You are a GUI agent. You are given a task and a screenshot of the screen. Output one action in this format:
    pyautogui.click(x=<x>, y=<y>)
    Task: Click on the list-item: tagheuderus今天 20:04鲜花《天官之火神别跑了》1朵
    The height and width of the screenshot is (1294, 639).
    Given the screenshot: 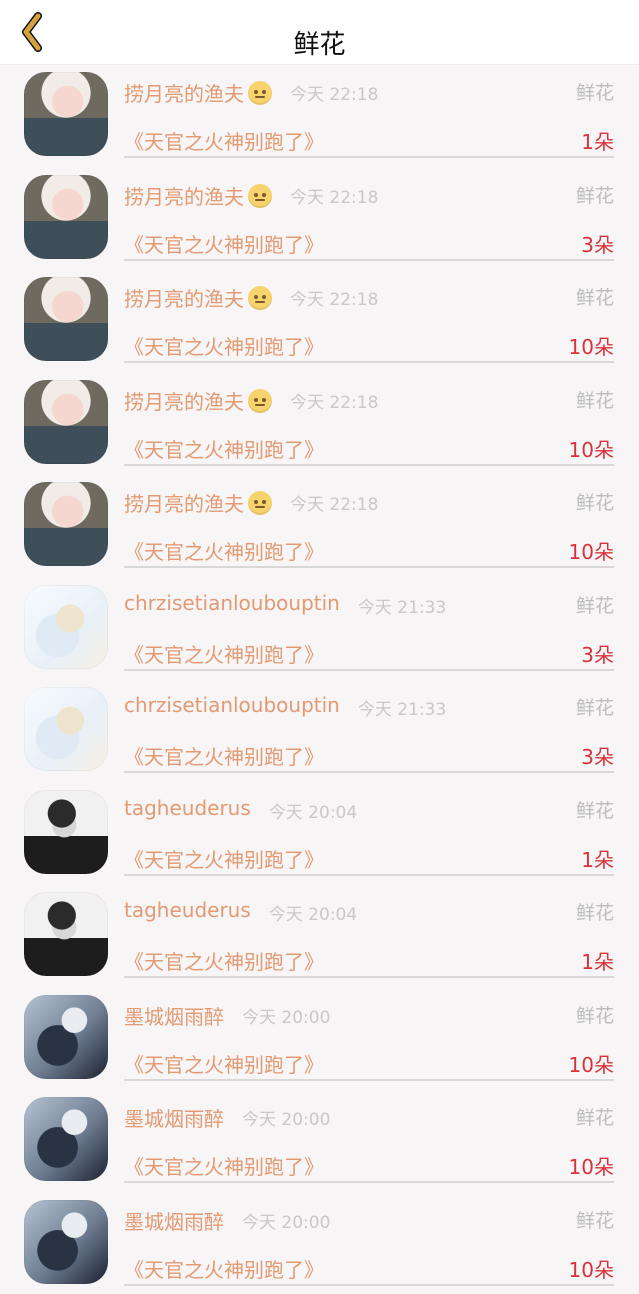 What is the action you would take?
    pyautogui.click(x=319, y=935)
    